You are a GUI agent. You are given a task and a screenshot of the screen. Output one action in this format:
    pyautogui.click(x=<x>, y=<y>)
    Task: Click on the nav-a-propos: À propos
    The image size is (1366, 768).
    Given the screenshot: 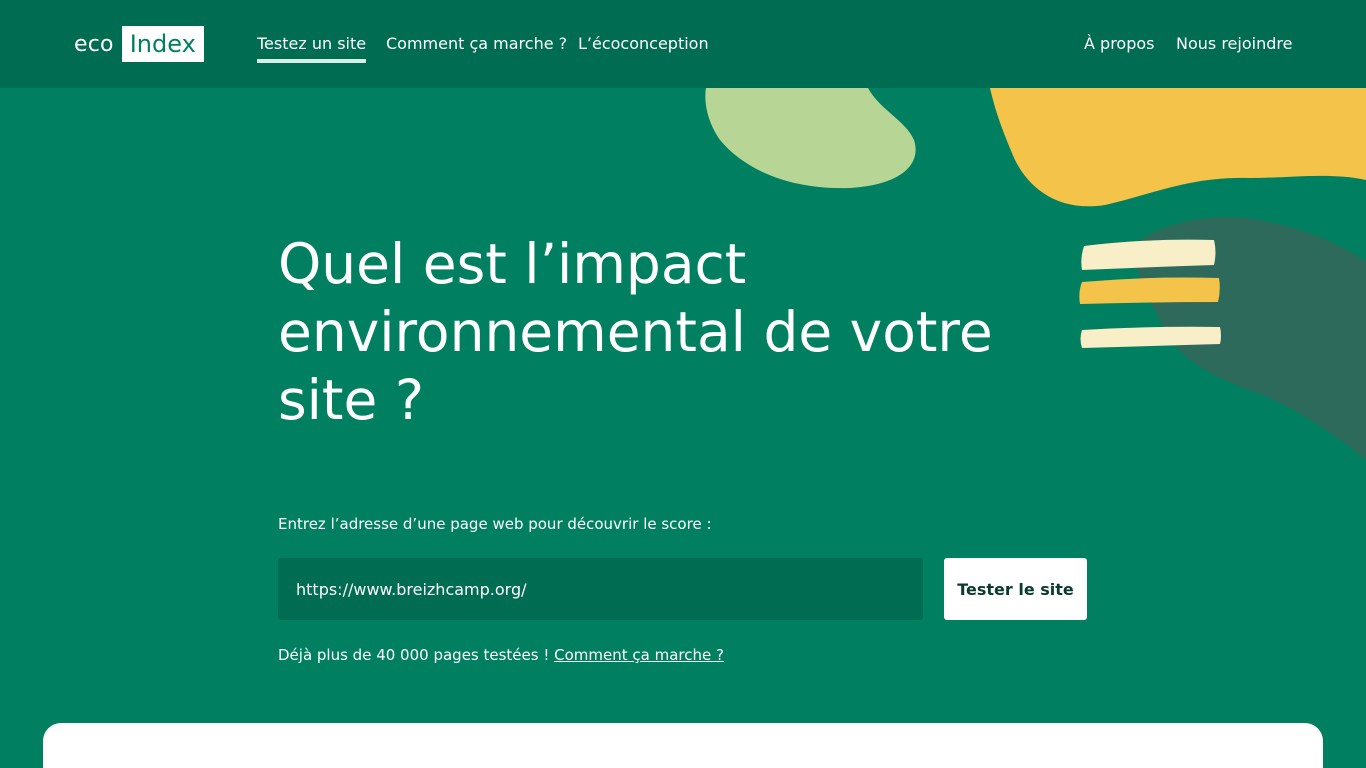 What is the action you would take?
    pyautogui.click(x=1119, y=43)
    